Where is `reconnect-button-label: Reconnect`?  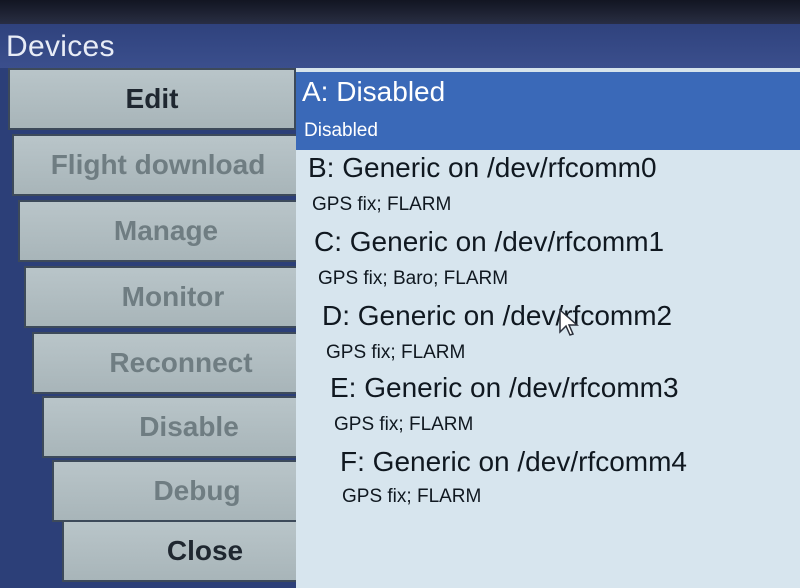 reconnect-button-label: Reconnect is located at coordinates (181, 362).